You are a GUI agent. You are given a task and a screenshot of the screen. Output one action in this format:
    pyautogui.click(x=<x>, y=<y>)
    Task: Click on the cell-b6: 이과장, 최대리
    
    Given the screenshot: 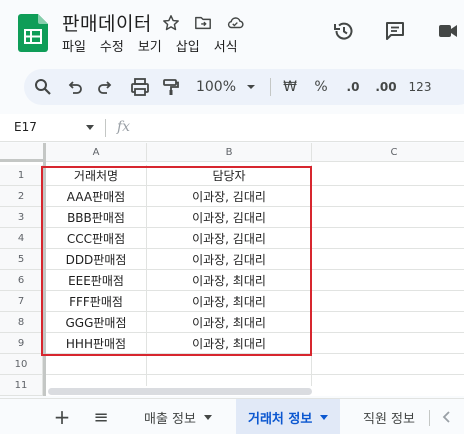 What is the action you would take?
    pyautogui.click(x=229, y=280)
    